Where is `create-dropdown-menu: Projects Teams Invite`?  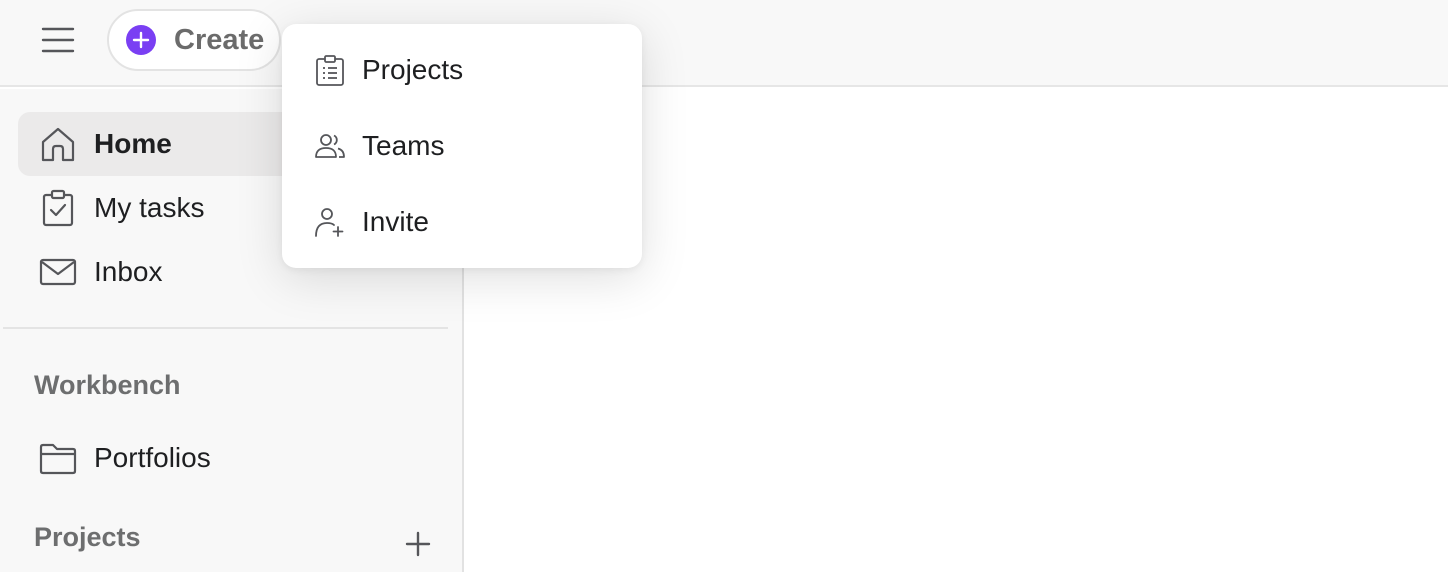
create-dropdown-menu: Projects Teams Invite is located at coordinates (462, 146).